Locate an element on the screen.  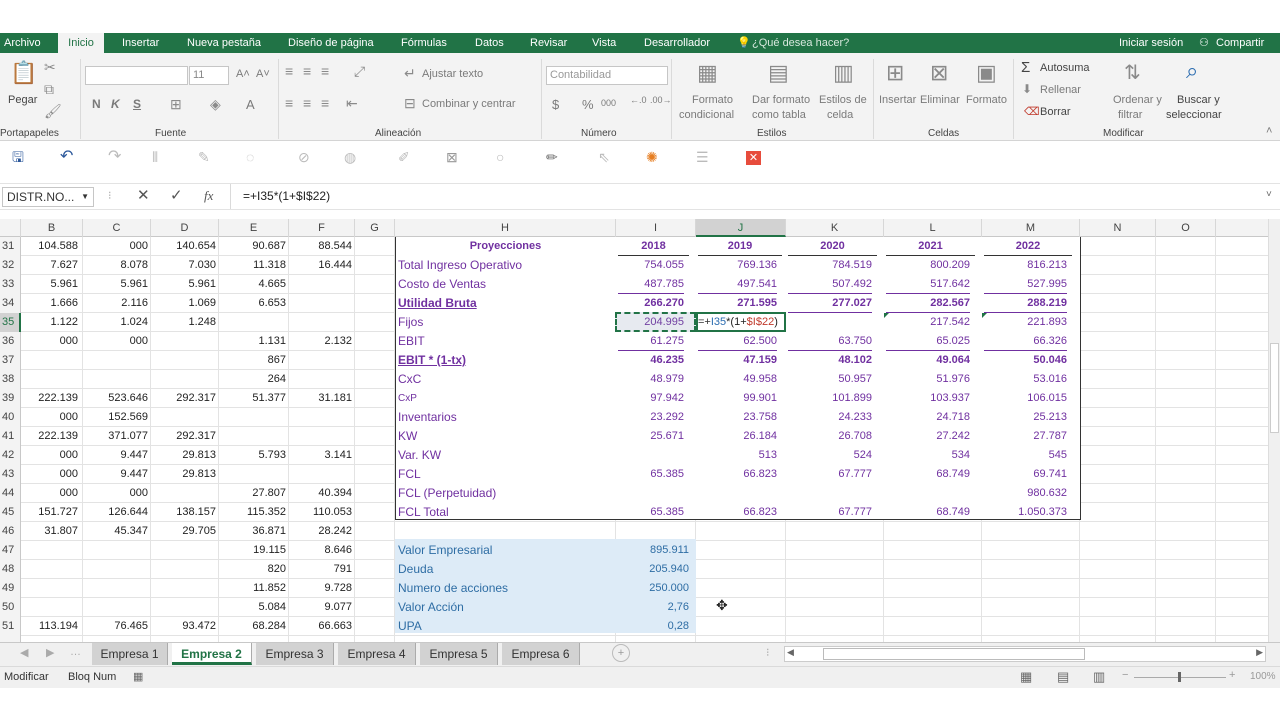
format-painter-icon: 🖌 is located at coordinates (53, 111).